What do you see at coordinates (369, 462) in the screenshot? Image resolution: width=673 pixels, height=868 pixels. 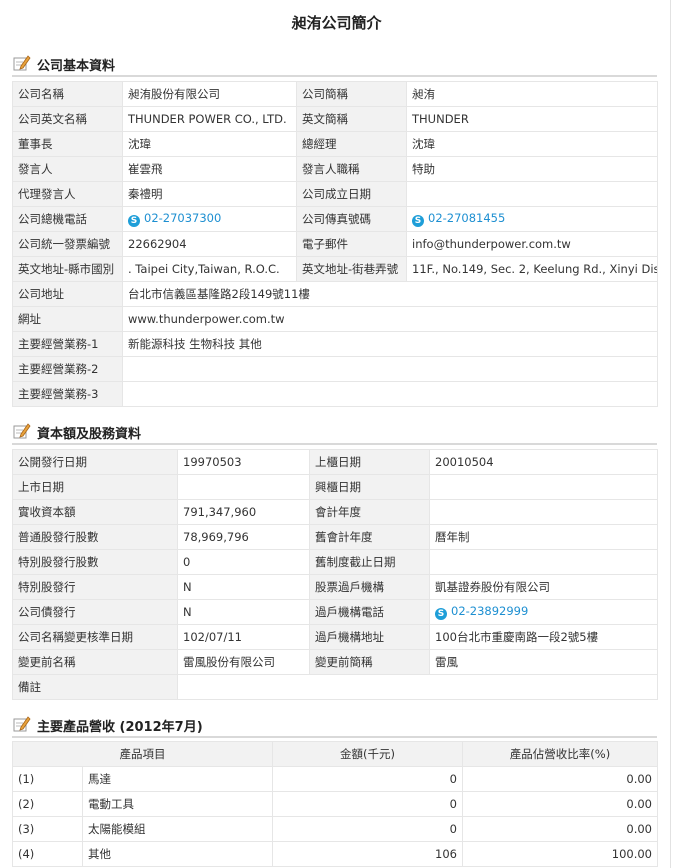 I see `field-label: 上櫃日期` at bounding box center [369, 462].